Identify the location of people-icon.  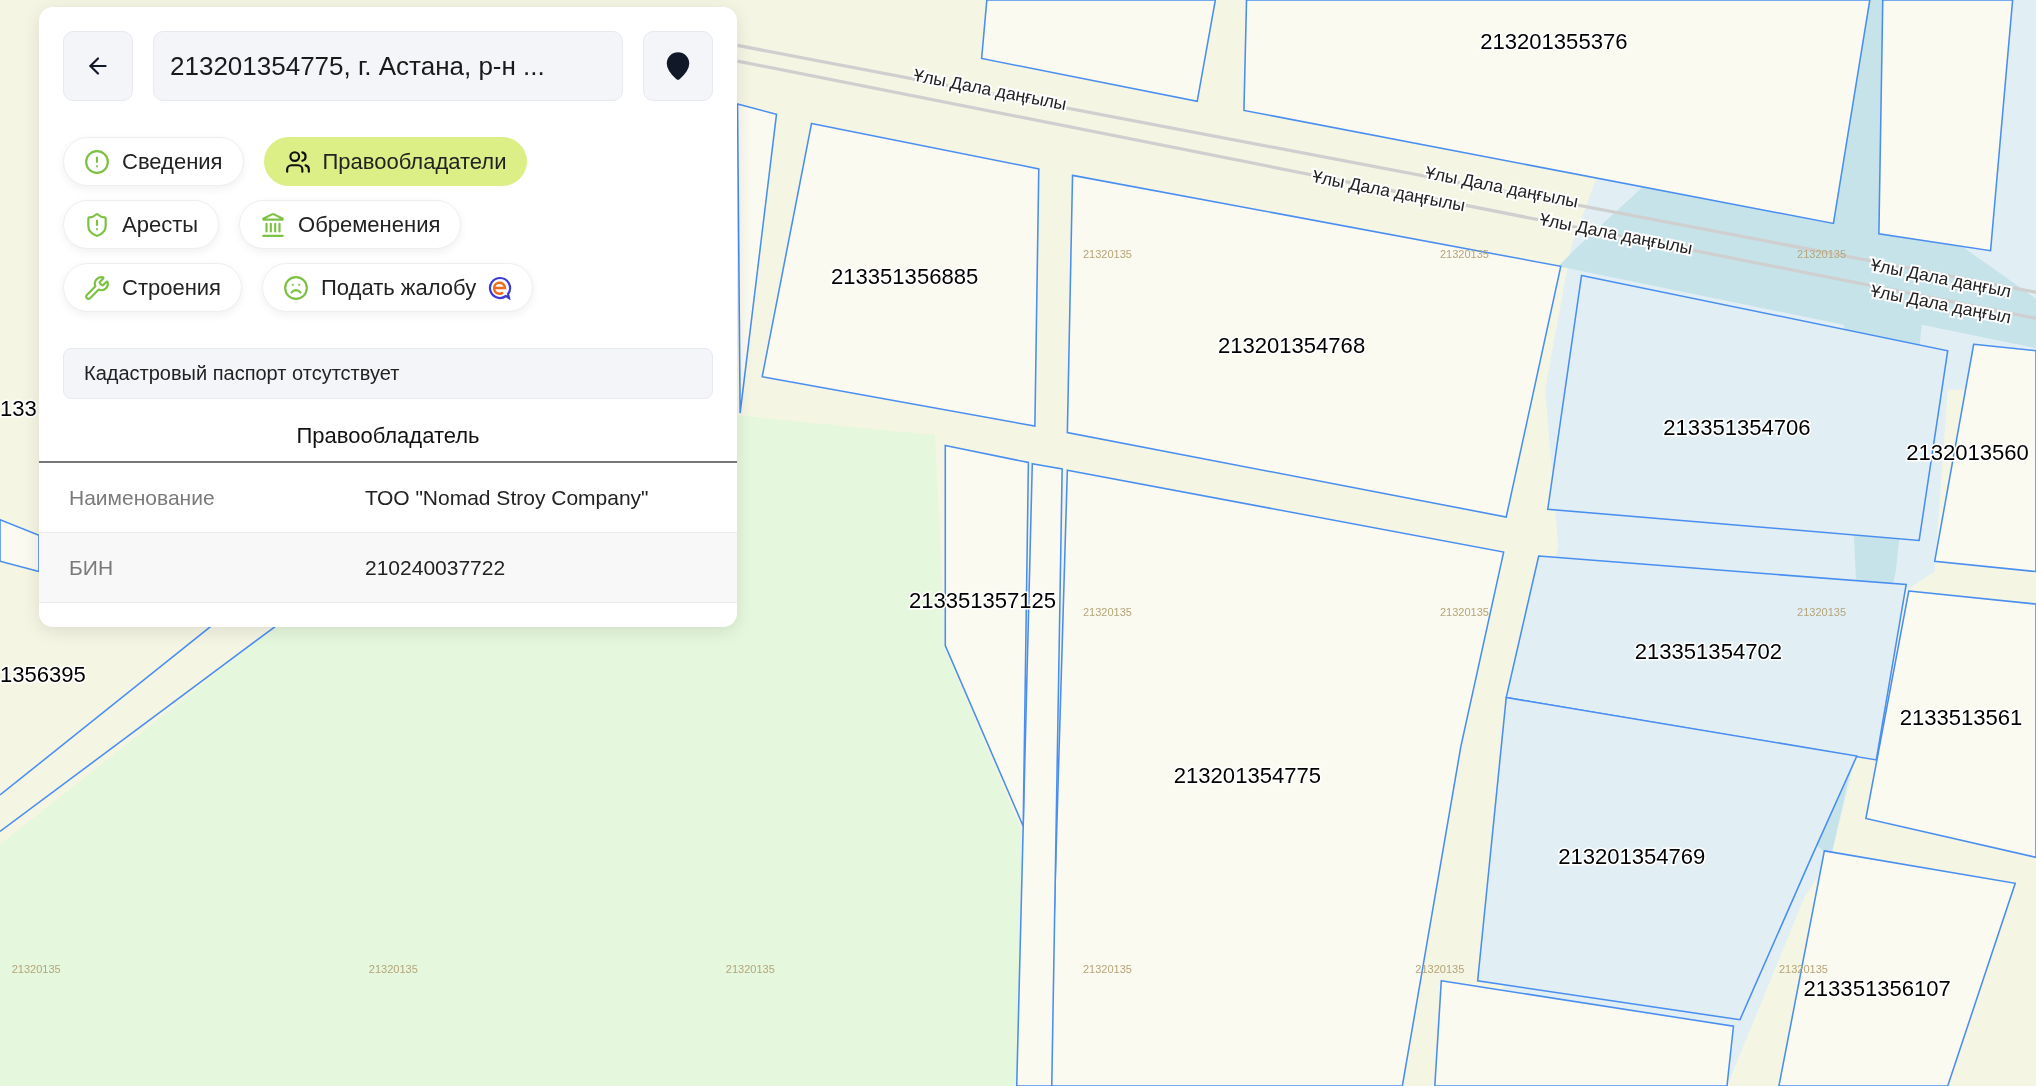
(297, 161).